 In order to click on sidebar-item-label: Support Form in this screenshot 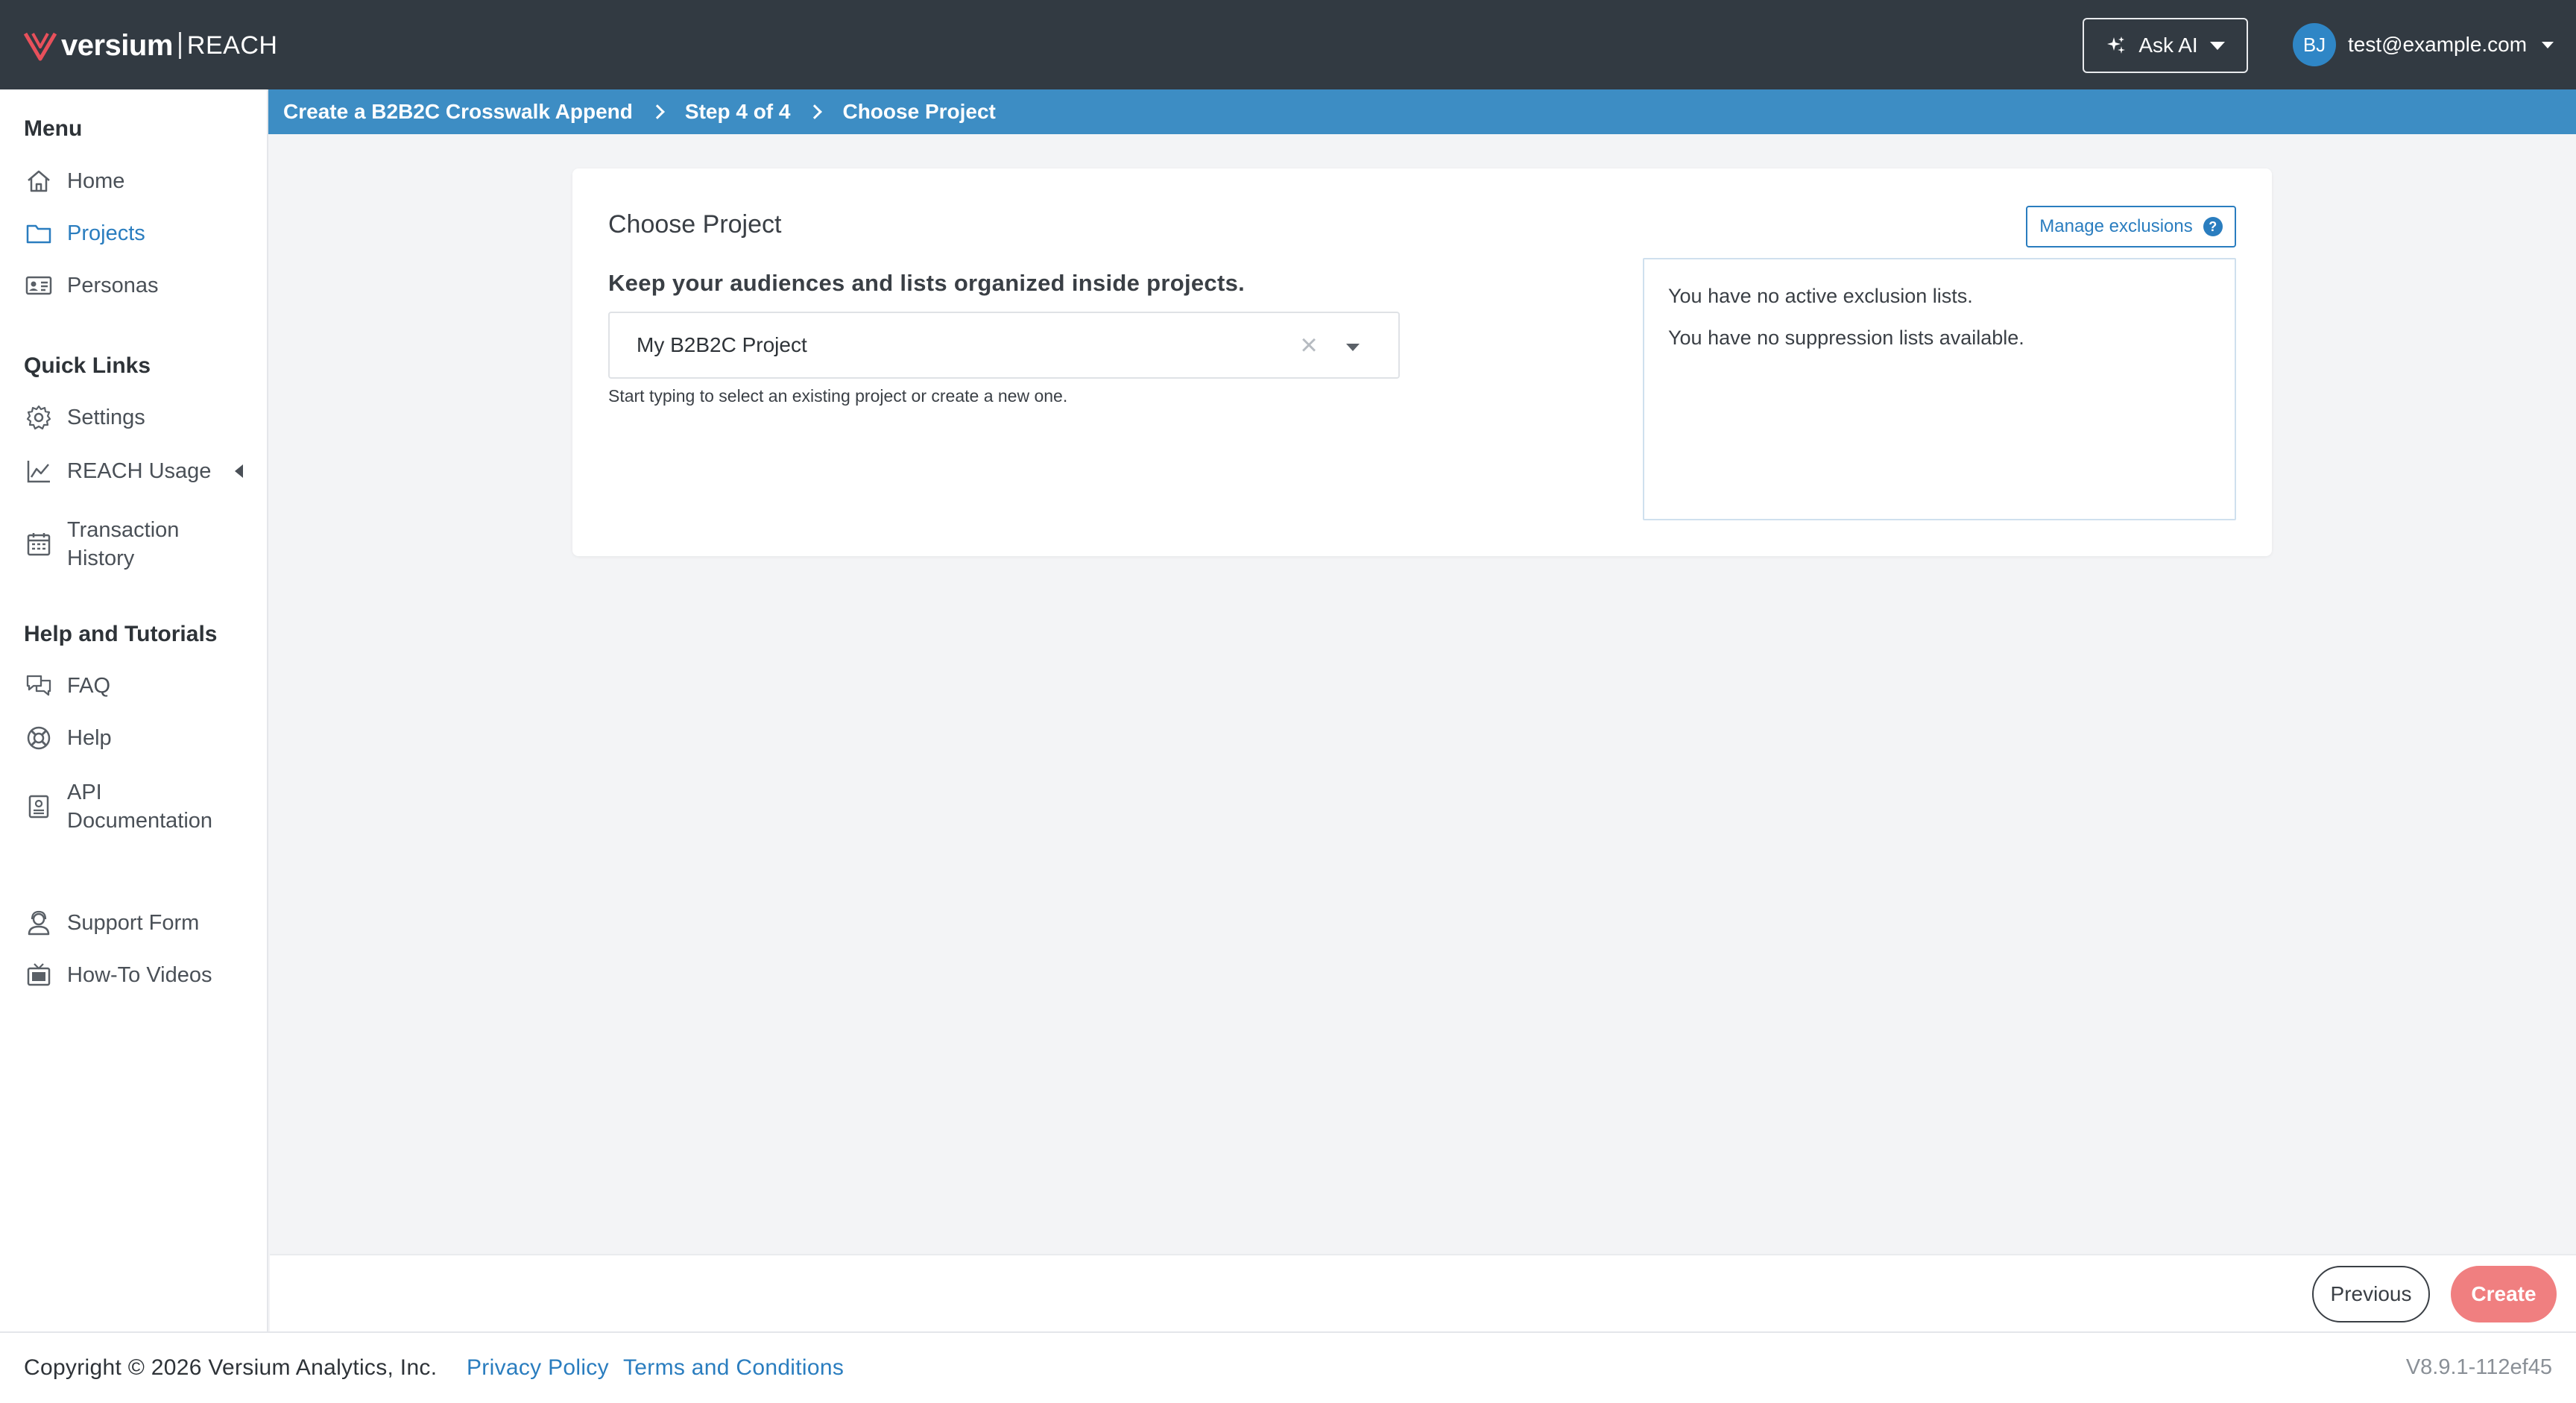, I will do `click(133, 922)`.